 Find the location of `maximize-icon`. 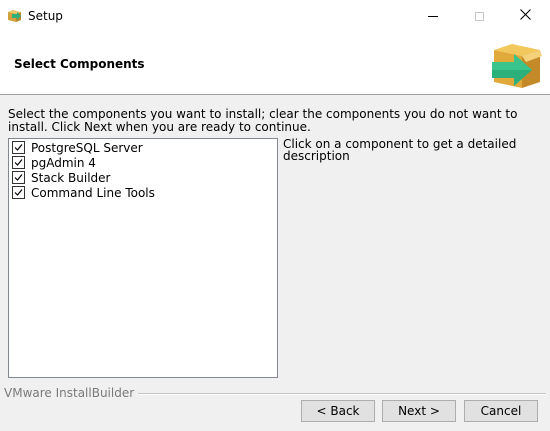

maximize-icon is located at coordinates (479, 16).